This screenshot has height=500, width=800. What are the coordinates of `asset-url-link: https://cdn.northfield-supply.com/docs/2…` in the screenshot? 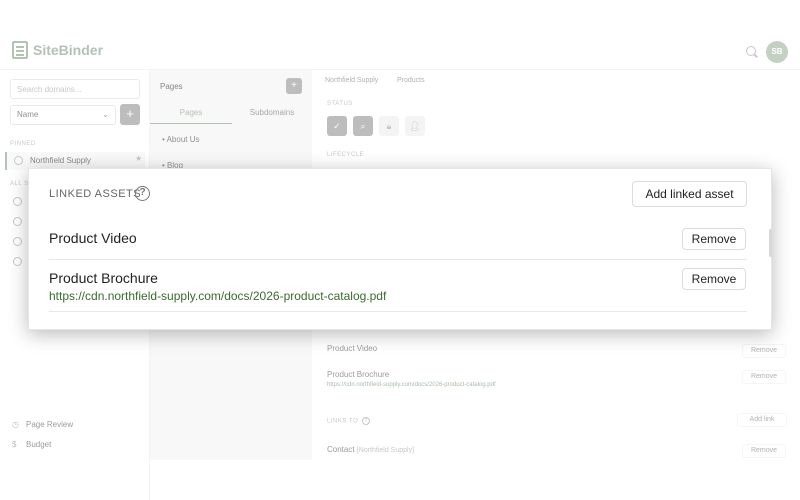 It's located at (217, 296).